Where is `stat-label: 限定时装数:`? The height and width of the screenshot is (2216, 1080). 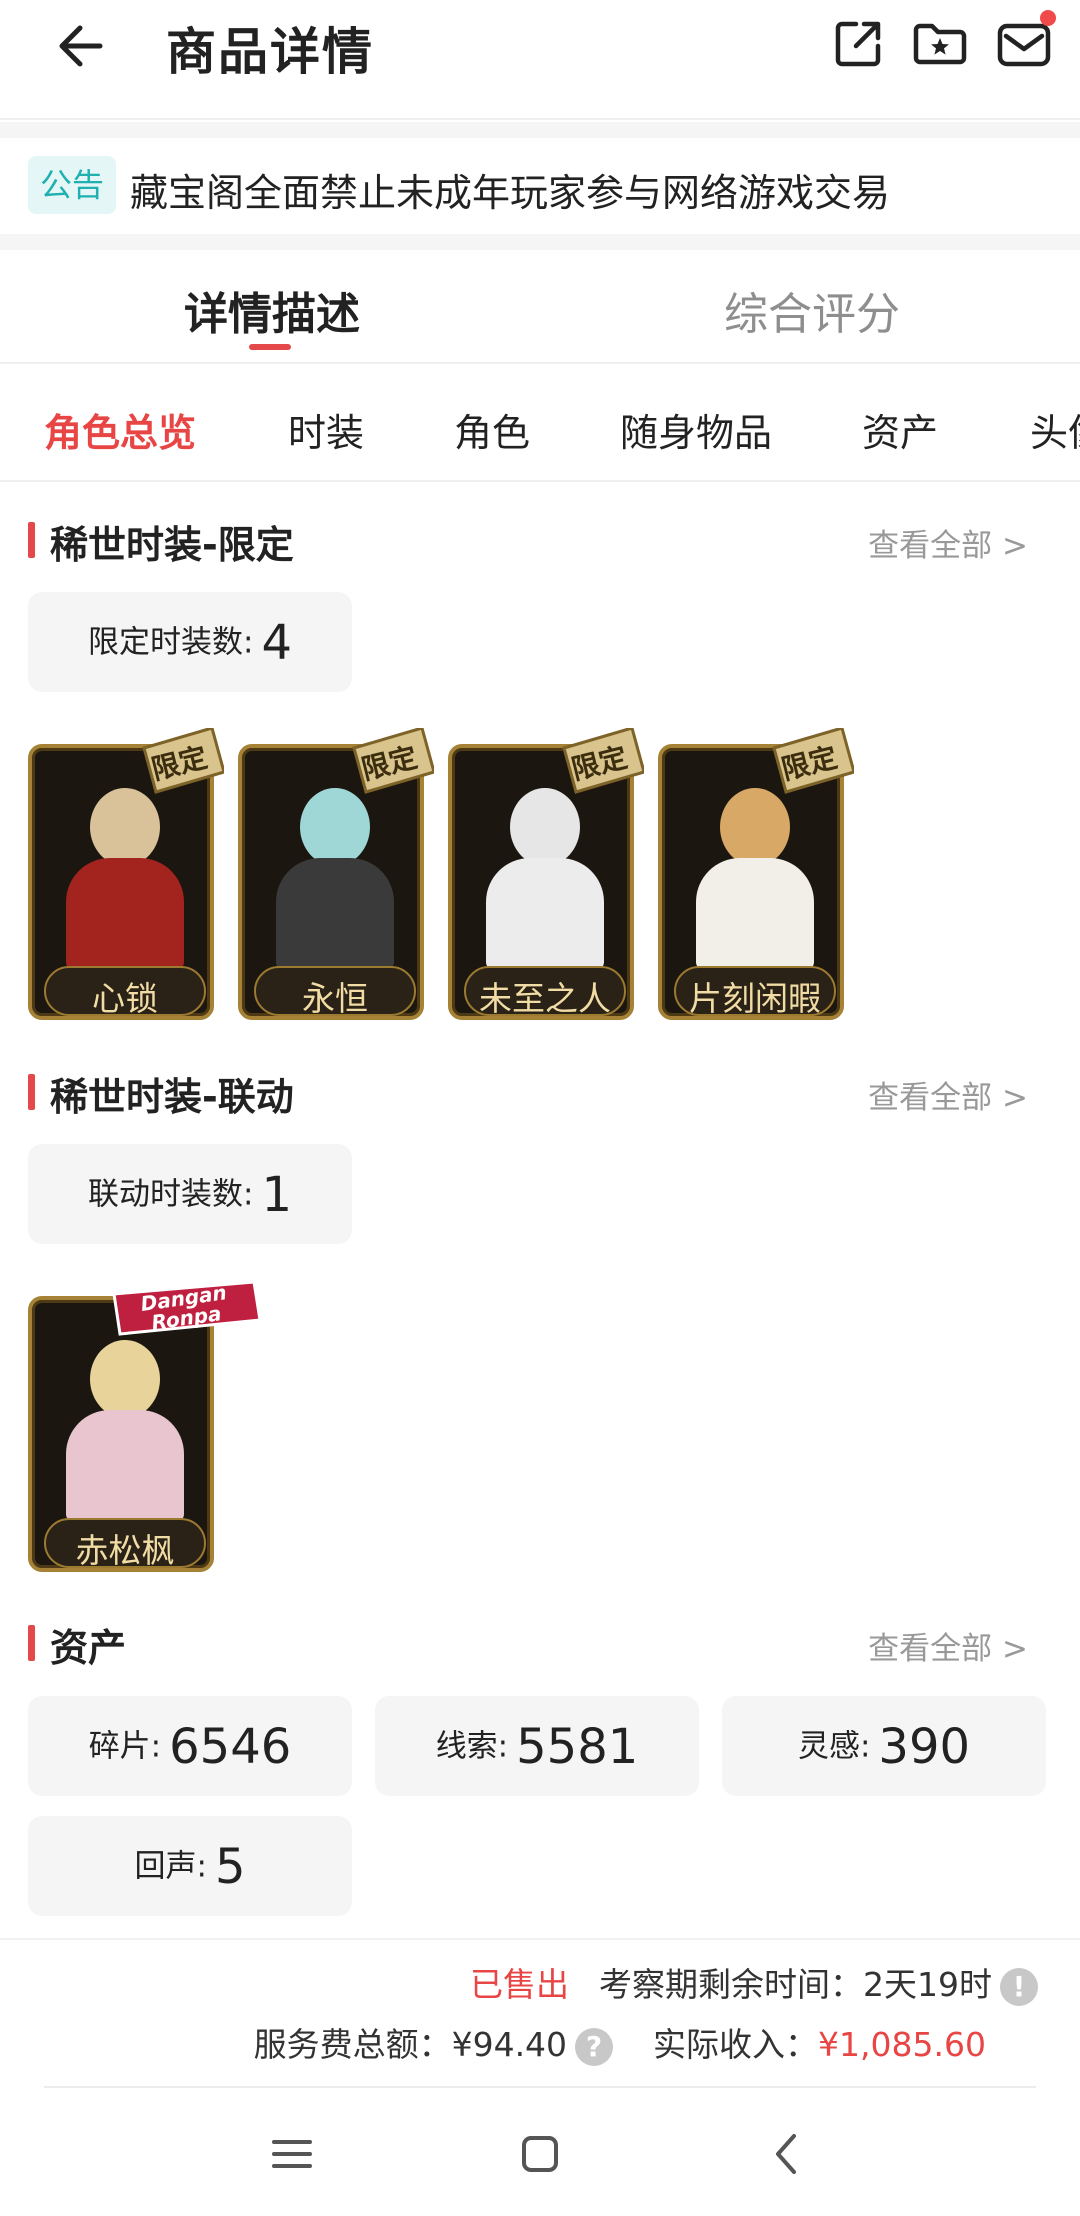
stat-label: 限定时装数: is located at coordinates (171, 642).